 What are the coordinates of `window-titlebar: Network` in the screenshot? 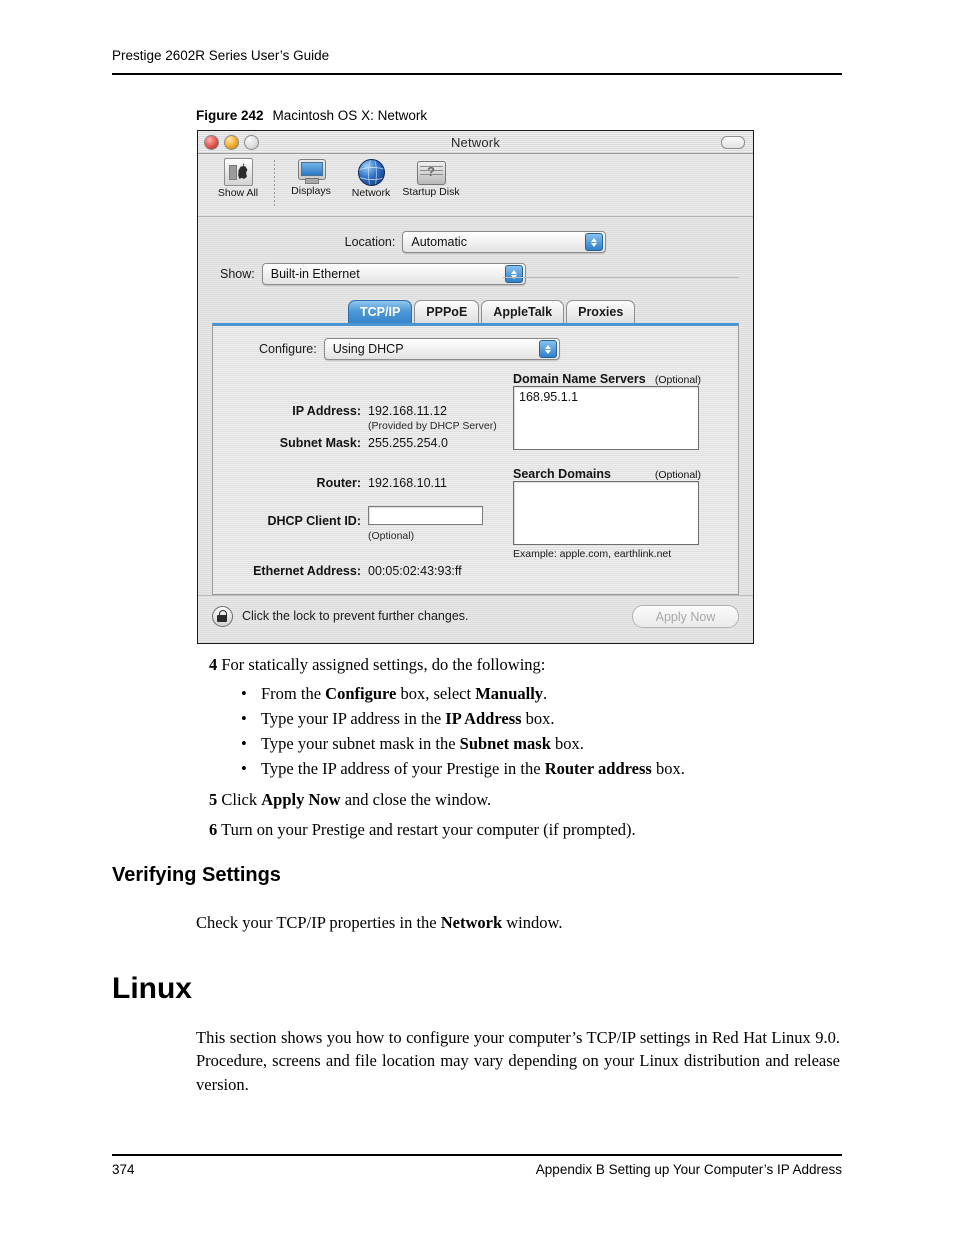 It's located at (475, 142).